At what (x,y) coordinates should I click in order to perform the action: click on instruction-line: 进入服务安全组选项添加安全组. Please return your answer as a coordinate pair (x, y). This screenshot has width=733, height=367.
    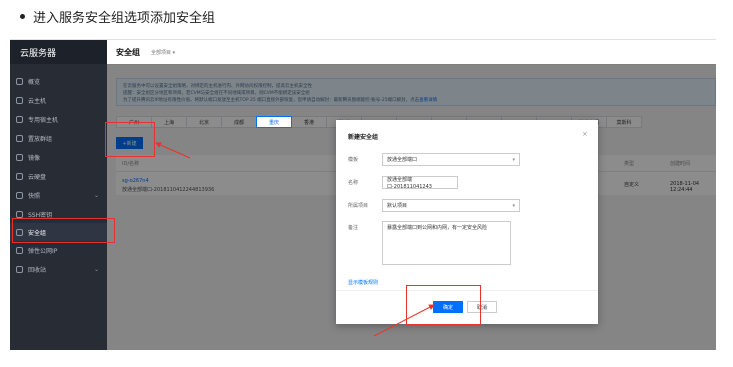
    Looking at the image, I should click on (117, 16).